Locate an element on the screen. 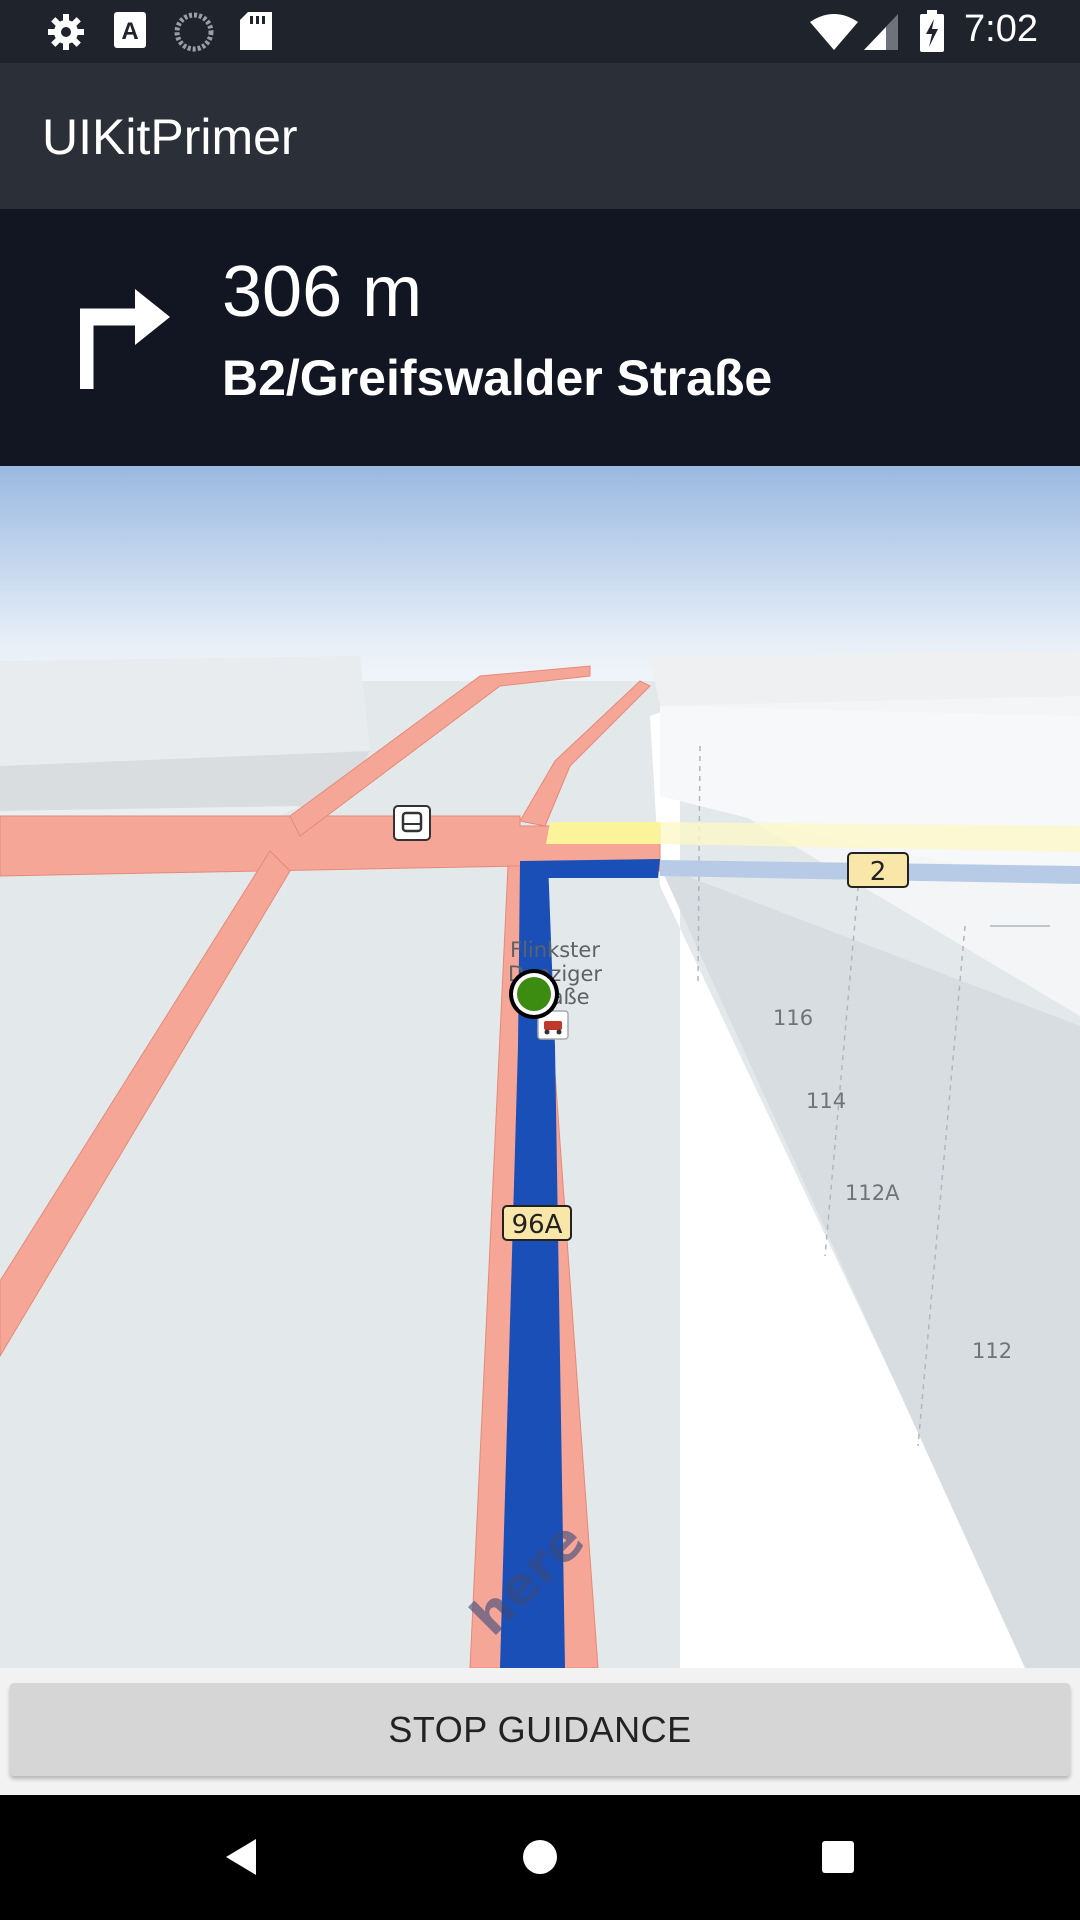 The width and height of the screenshot is (1080, 1920). status-bar: A 7:02 is located at coordinates (540, 31).